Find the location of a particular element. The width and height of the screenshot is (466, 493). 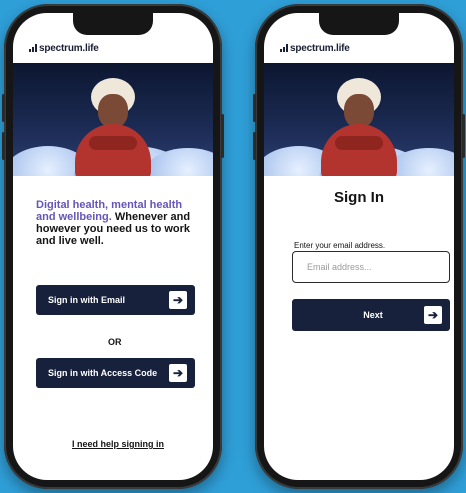

sign-in-email-label: Sign in with Email is located at coordinates (87, 300).